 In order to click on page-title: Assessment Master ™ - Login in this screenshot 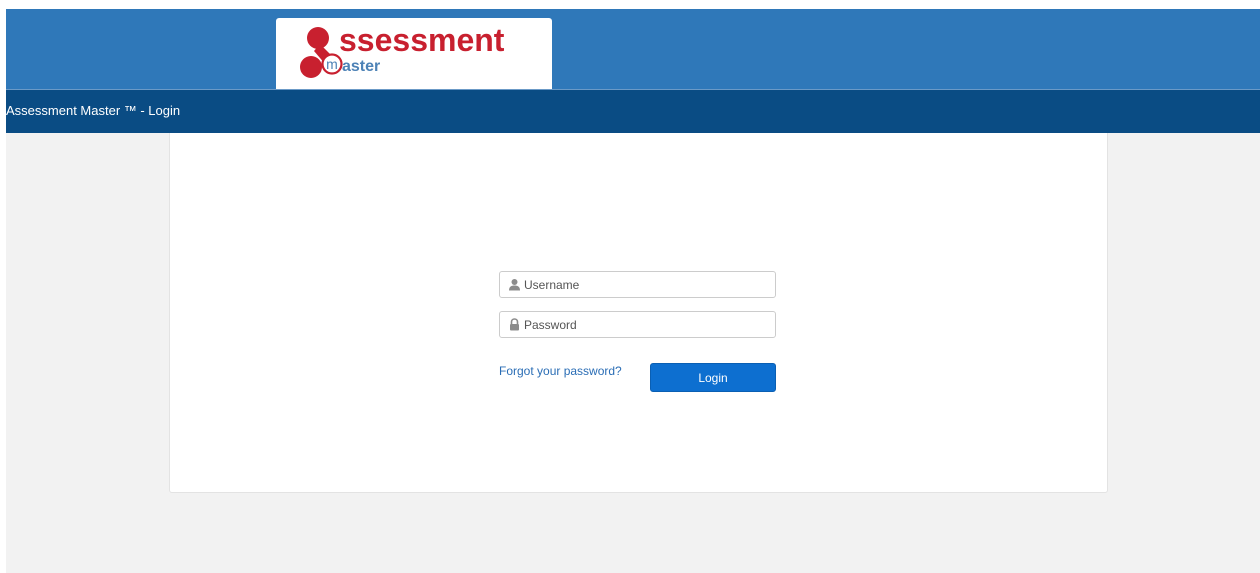, I will do `click(93, 110)`.